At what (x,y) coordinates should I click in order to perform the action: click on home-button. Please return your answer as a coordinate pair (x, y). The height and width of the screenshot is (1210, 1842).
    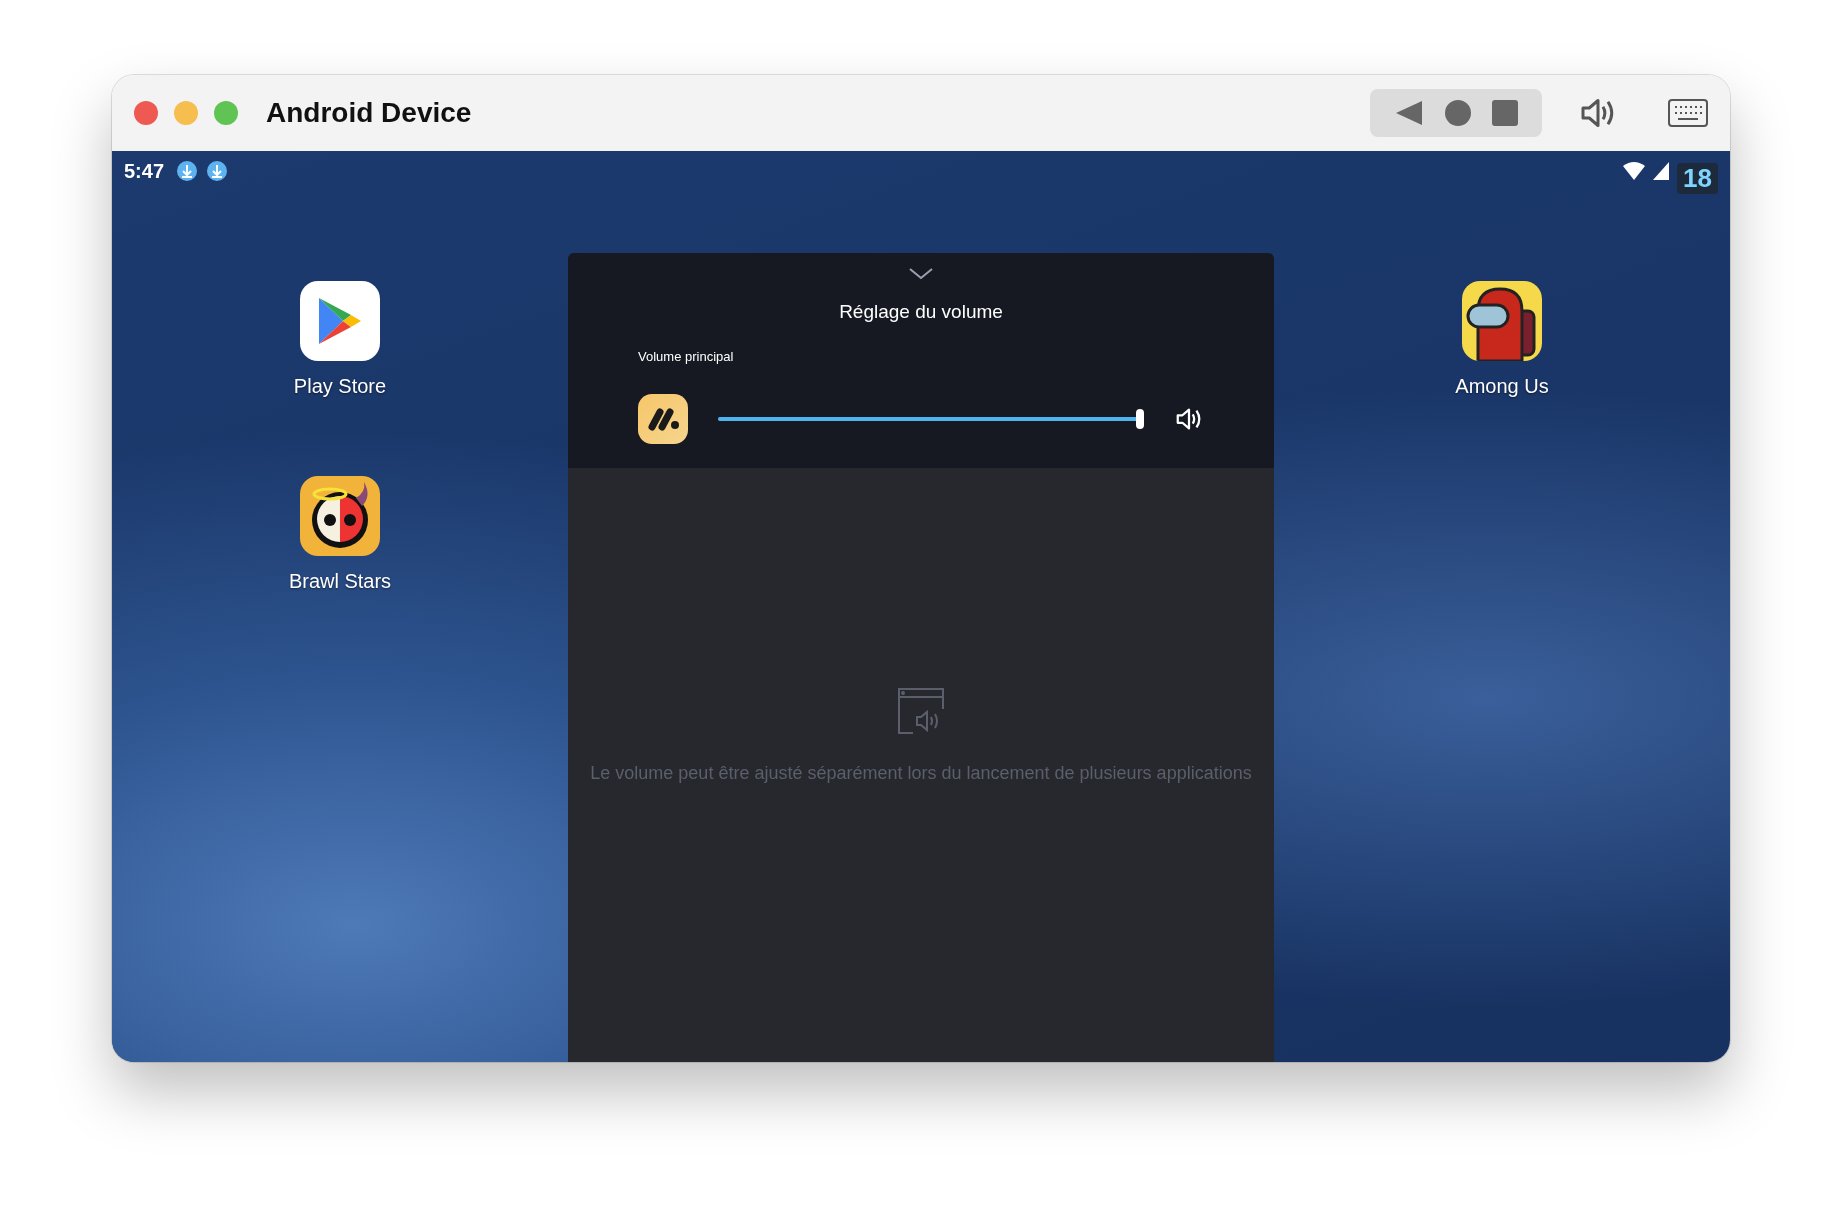
    Looking at the image, I should click on (1458, 113).